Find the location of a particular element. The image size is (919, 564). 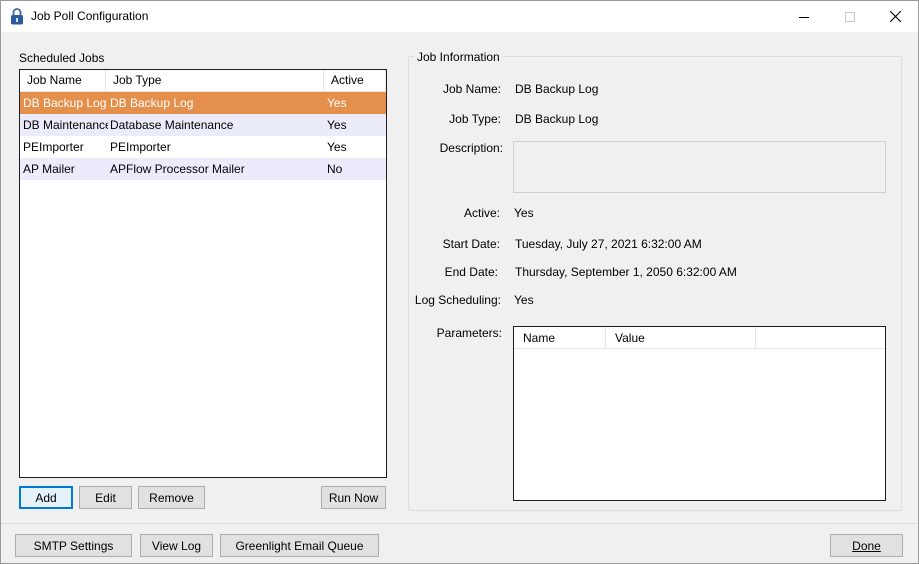

active-label: Active: is located at coordinates (481, 213).